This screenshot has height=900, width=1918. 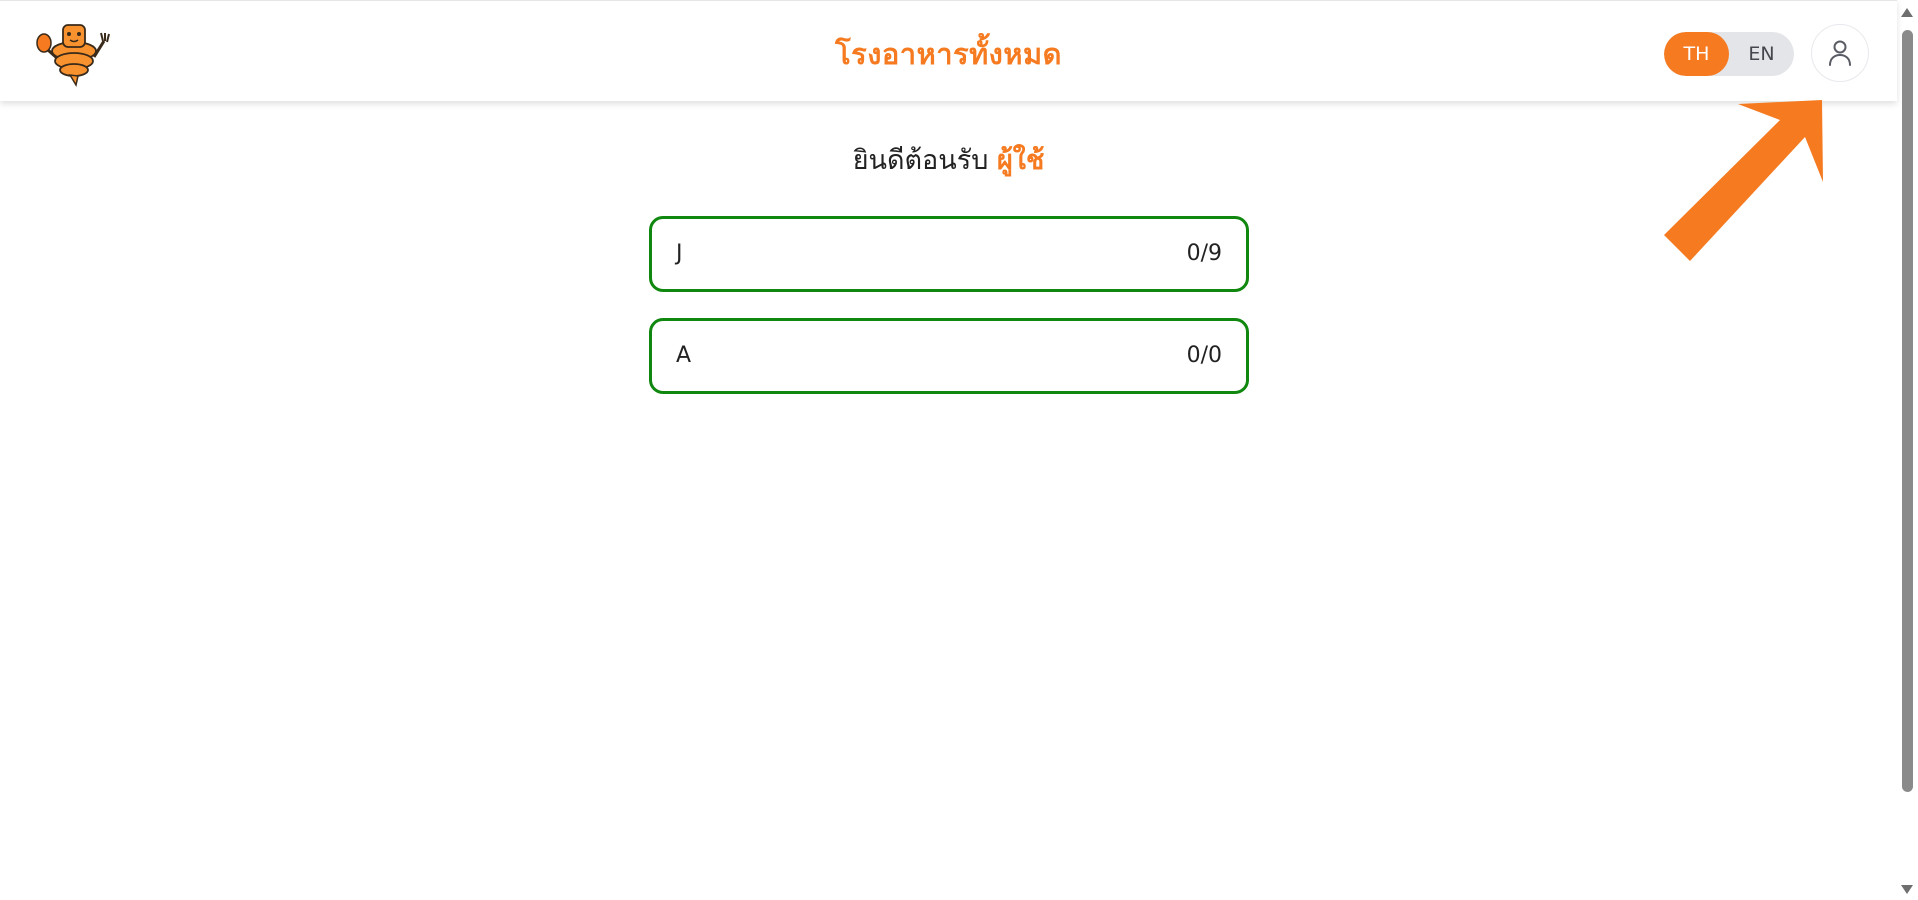 I want to click on cafeteria-count: 0/9, so click(x=1204, y=253).